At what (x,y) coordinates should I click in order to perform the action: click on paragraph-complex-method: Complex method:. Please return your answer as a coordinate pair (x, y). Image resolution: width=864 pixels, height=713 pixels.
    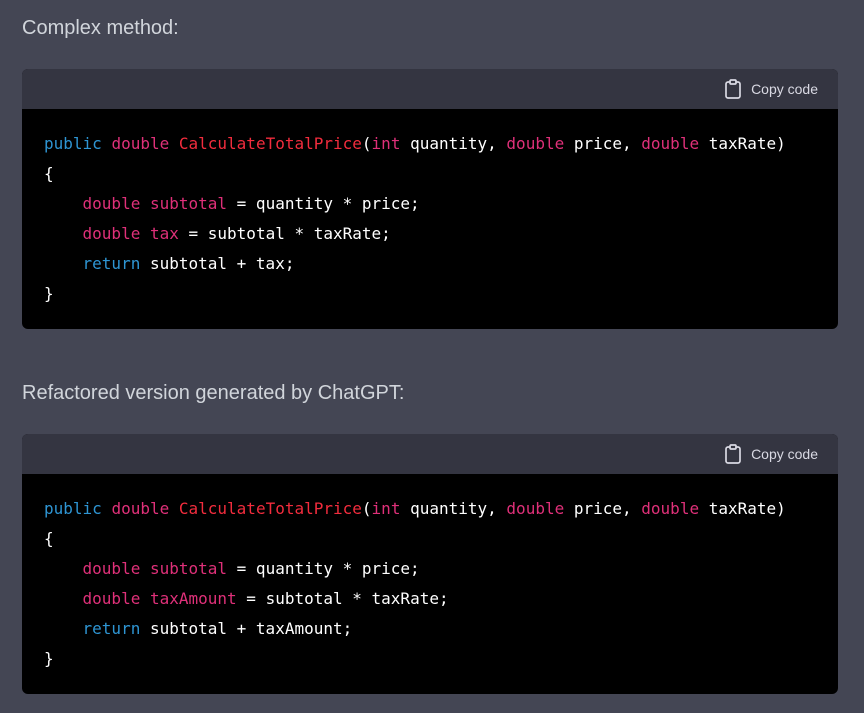
    Looking at the image, I should click on (100, 28).